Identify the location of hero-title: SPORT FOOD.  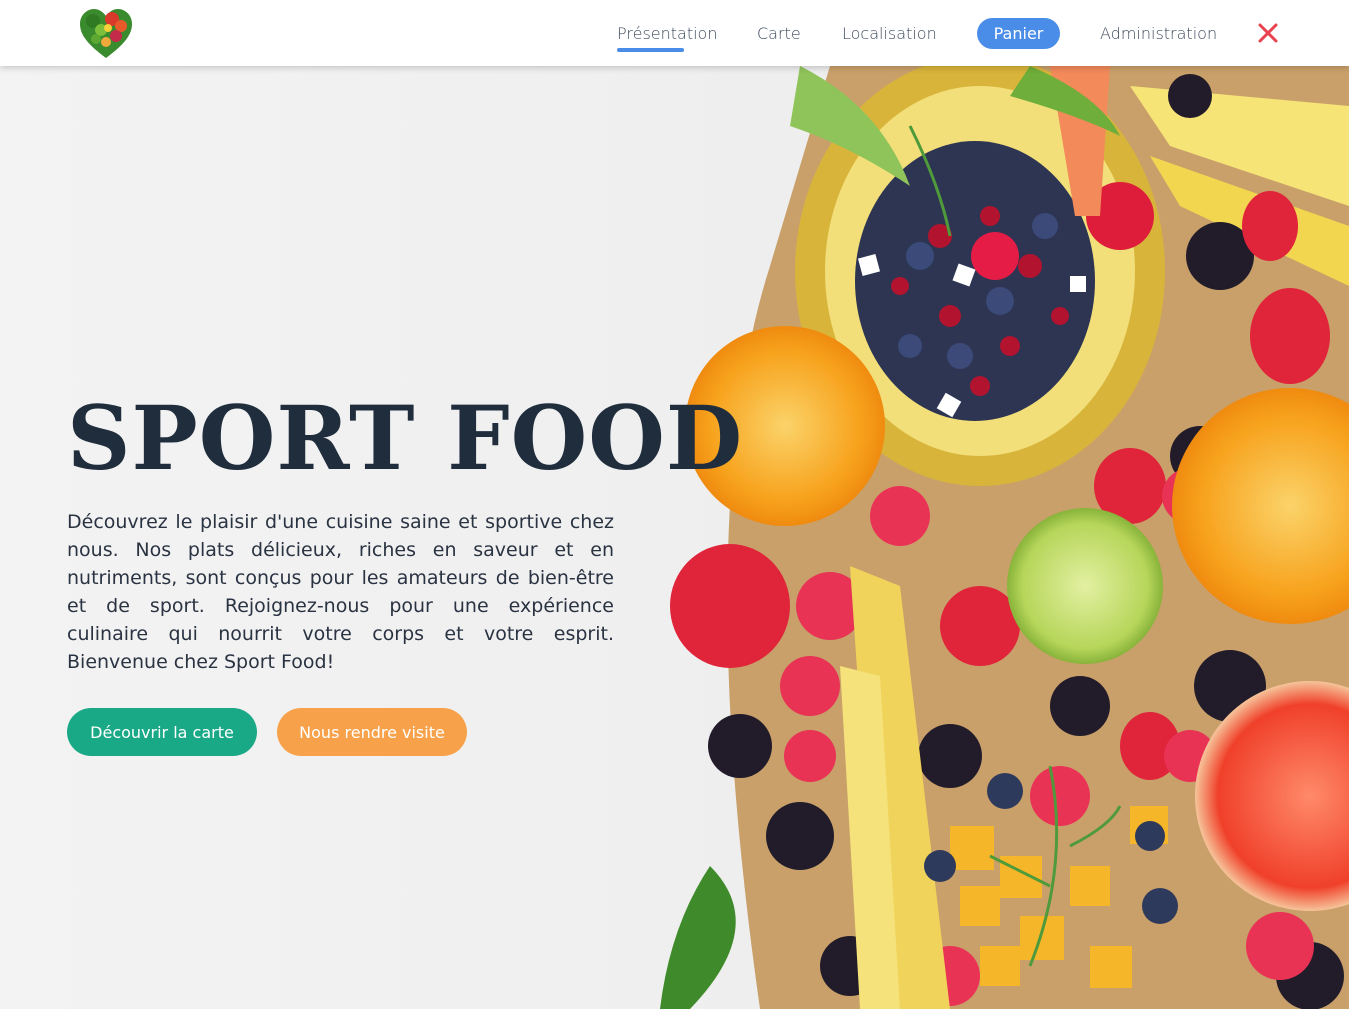
(405, 438).